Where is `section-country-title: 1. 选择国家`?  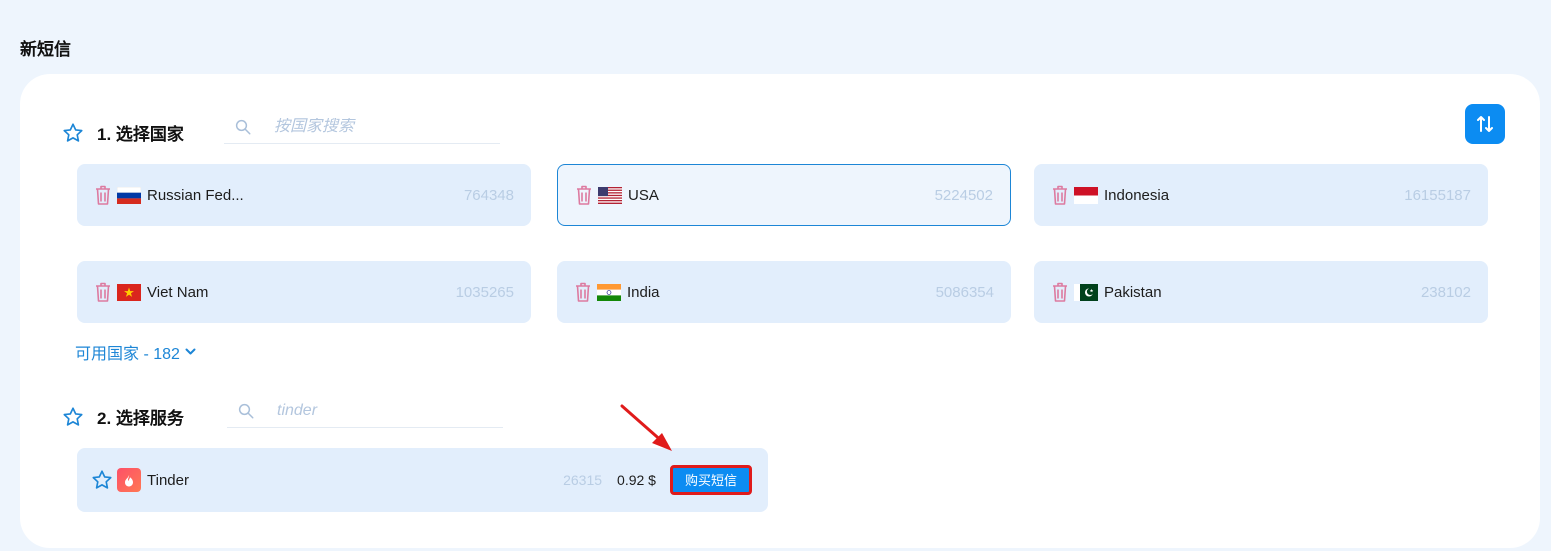 section-country-title: 1. 选择国家 is located at coordinates (140, 134).